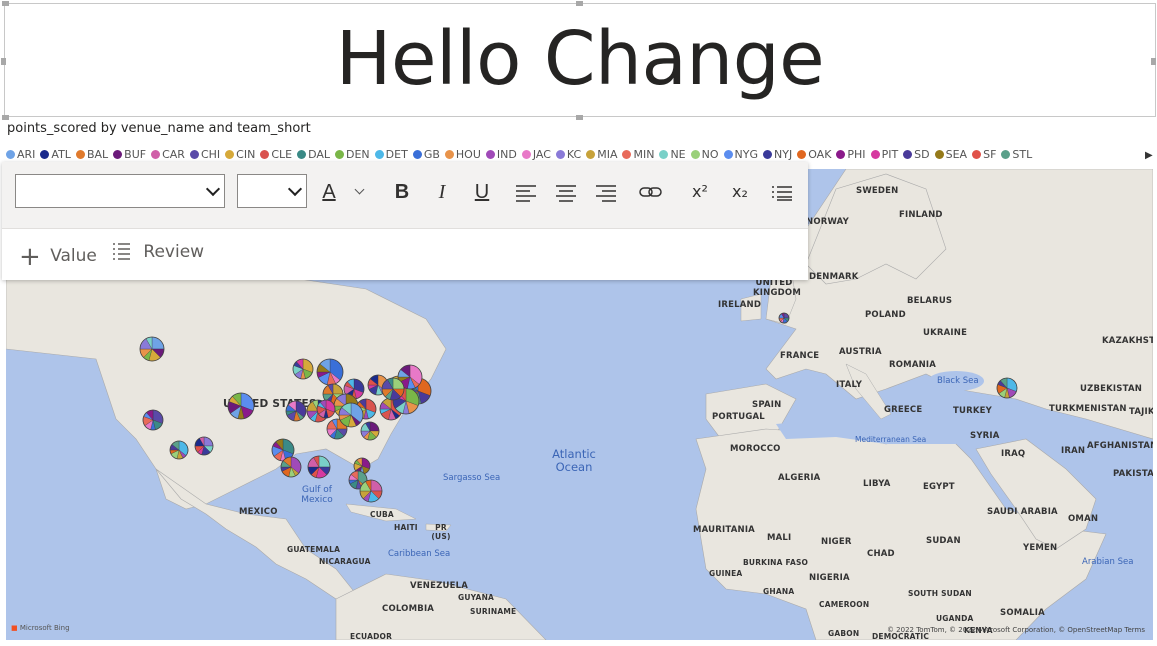  I want to click on legend-label: BAL, so click(97, 154).